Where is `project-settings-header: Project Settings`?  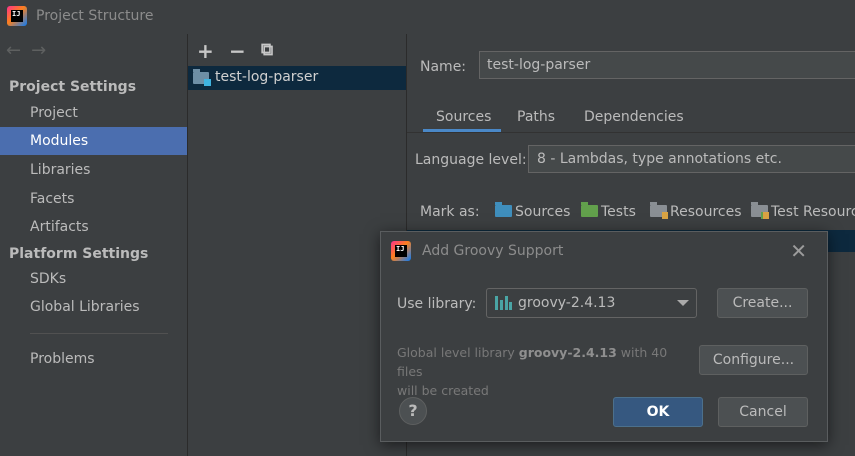
project-settings-header: Project Settings is located at coordinates (73, 87).